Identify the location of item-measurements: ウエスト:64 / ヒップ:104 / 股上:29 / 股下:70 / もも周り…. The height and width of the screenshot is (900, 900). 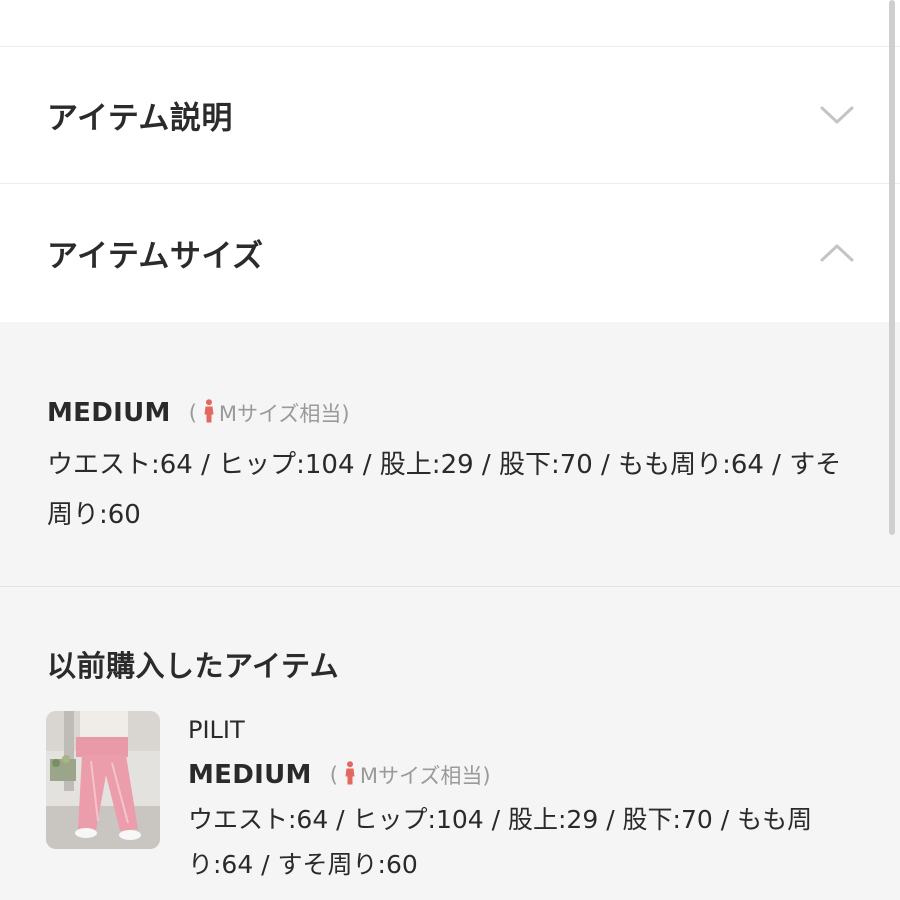
(500, 842).